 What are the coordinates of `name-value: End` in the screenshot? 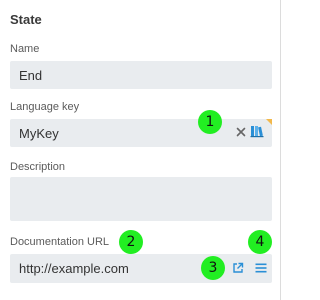 It's located at (31, 75).